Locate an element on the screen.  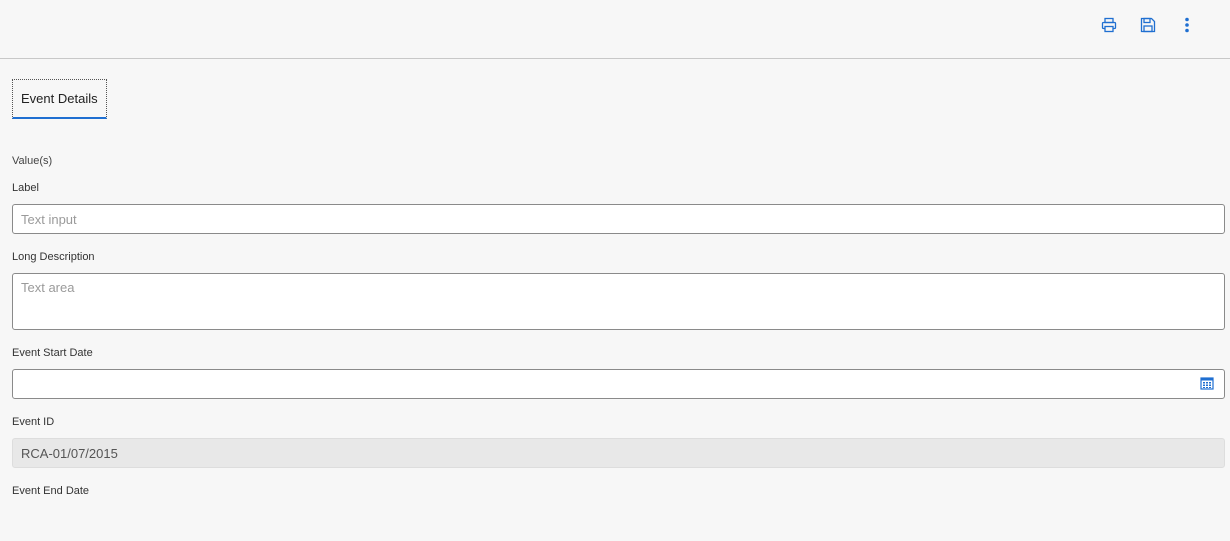
tab-bar: Event Details is located at coordinates (59, 99).